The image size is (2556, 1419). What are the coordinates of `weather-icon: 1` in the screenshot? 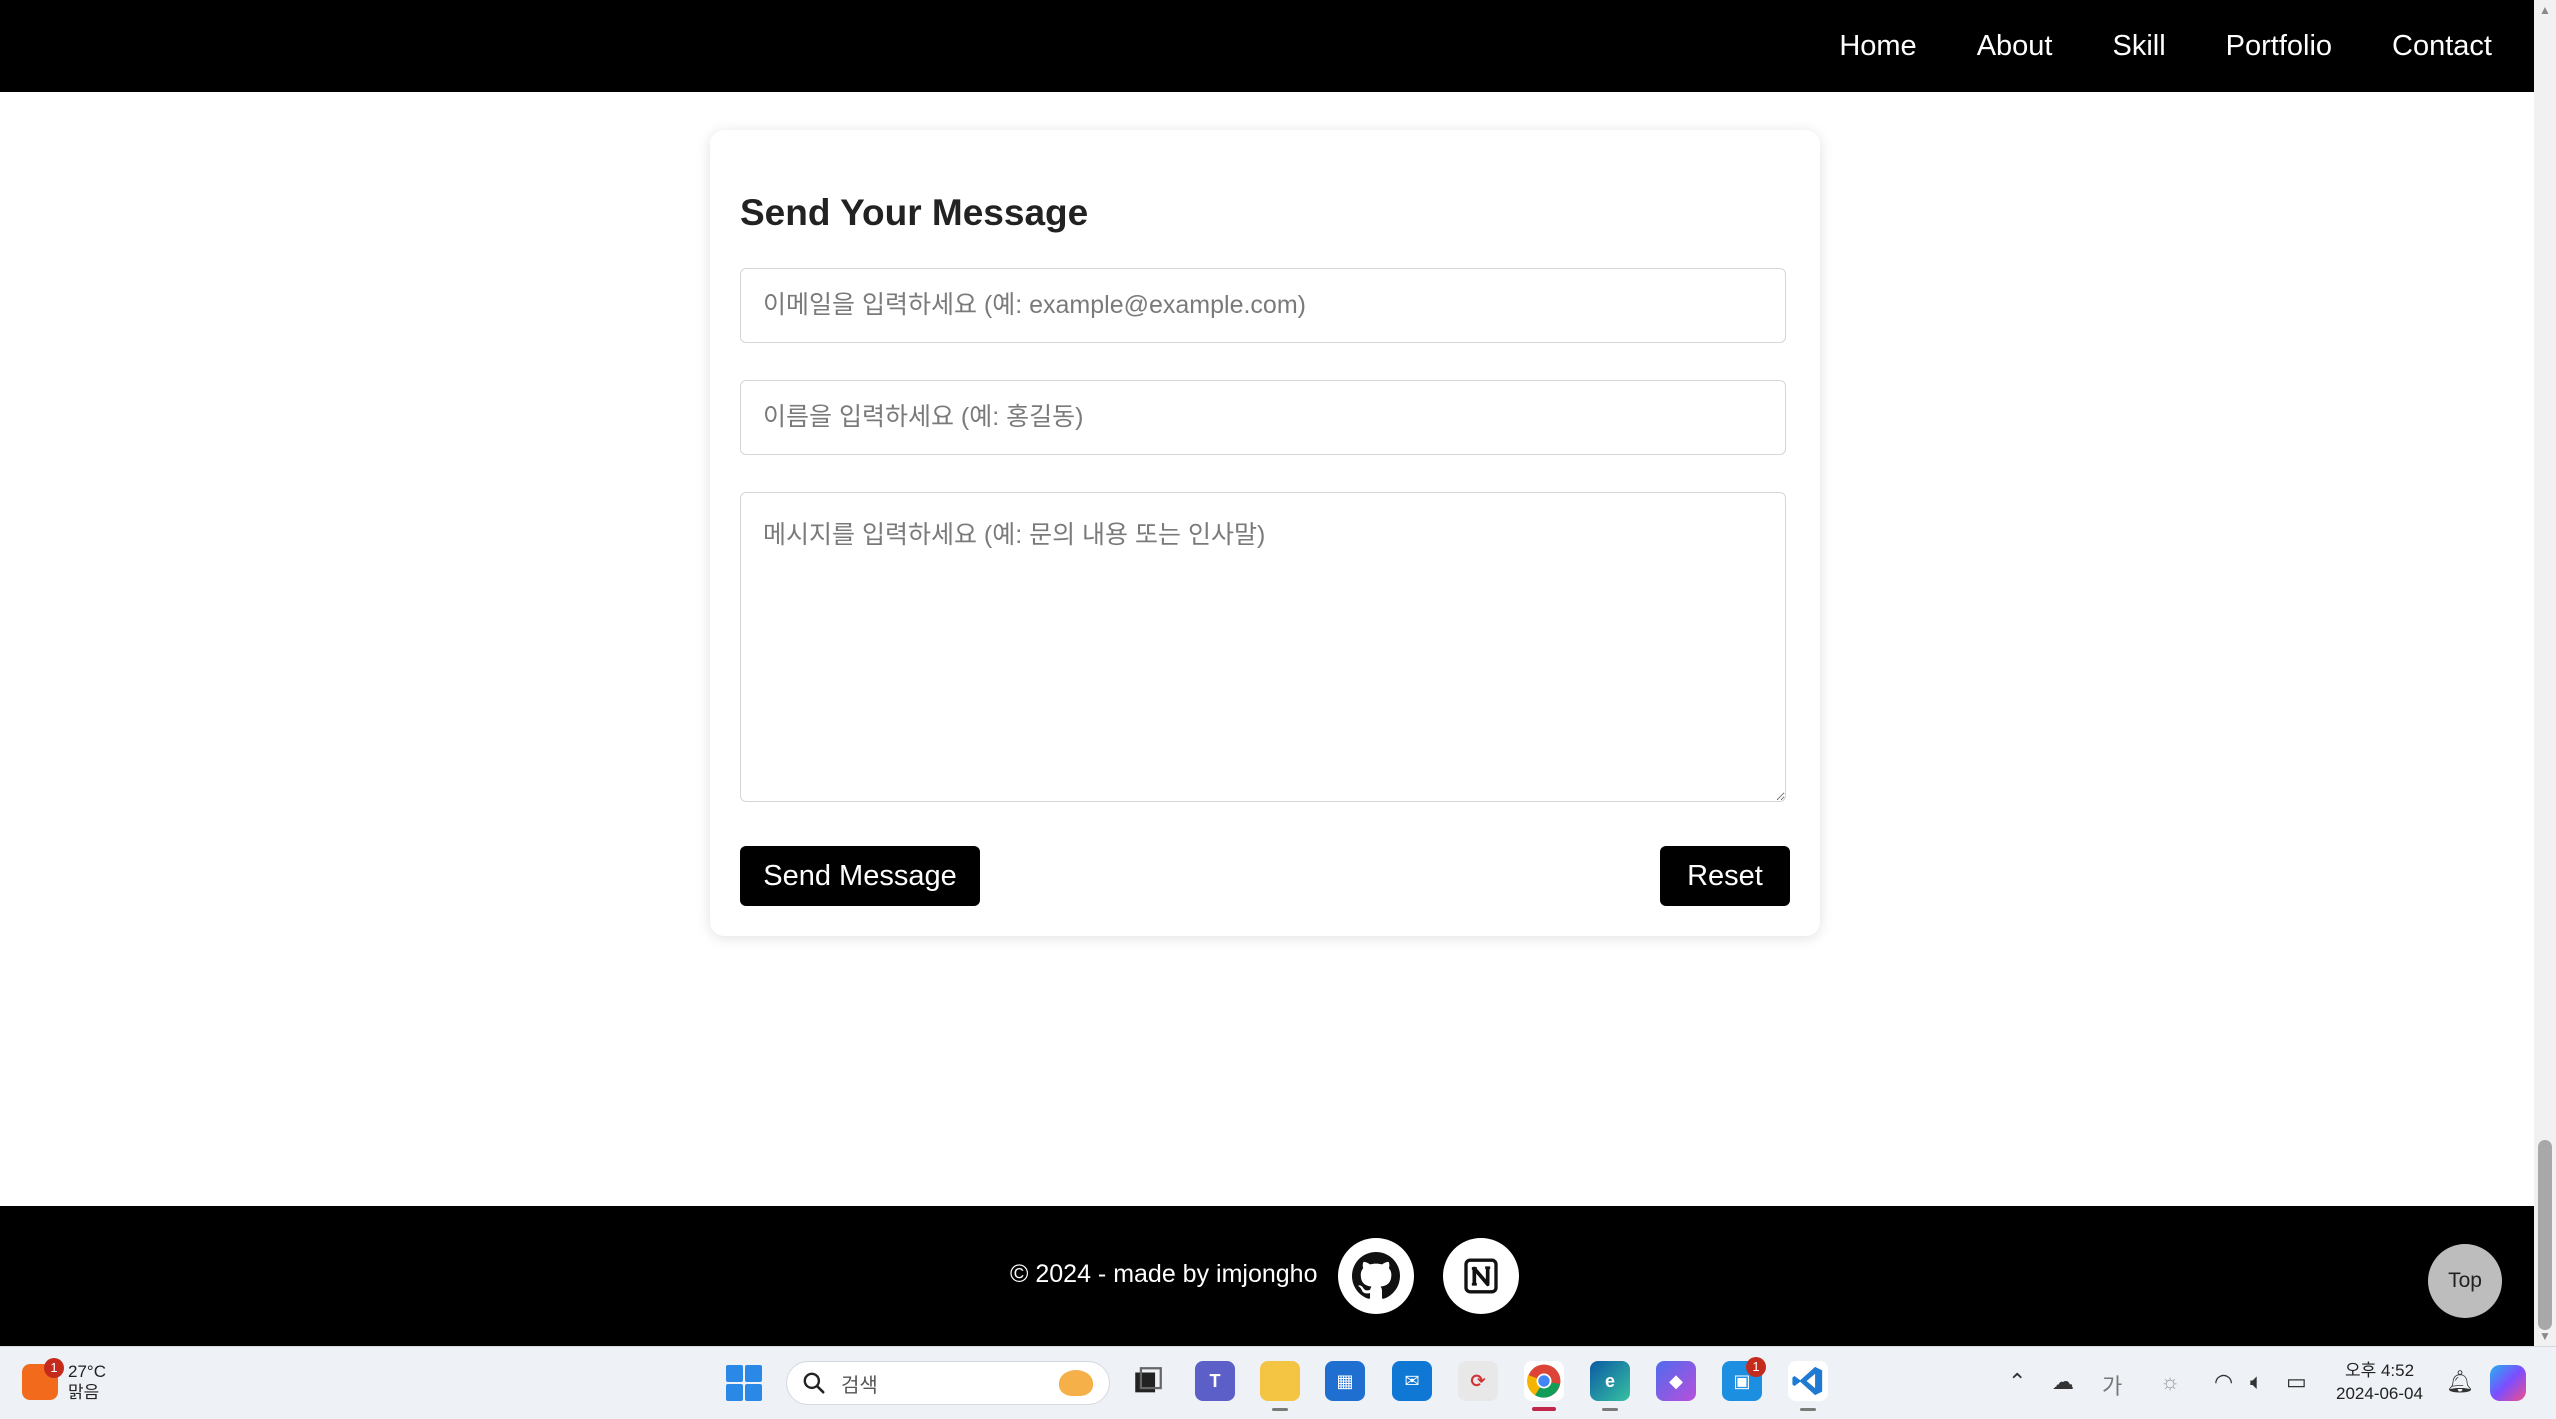 It's located at (43, 1379).